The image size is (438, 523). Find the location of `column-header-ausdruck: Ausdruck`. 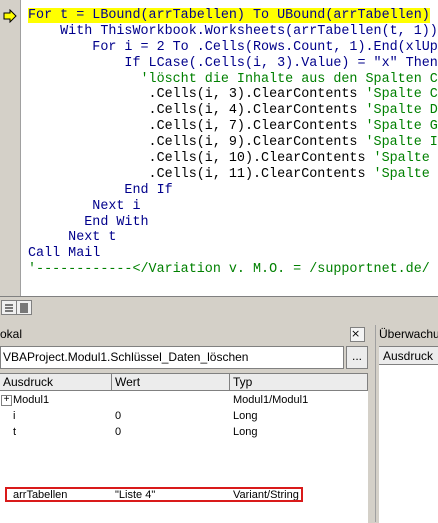

column-header-ausdruck: Ausdruck is located at coordinates (56, 382).